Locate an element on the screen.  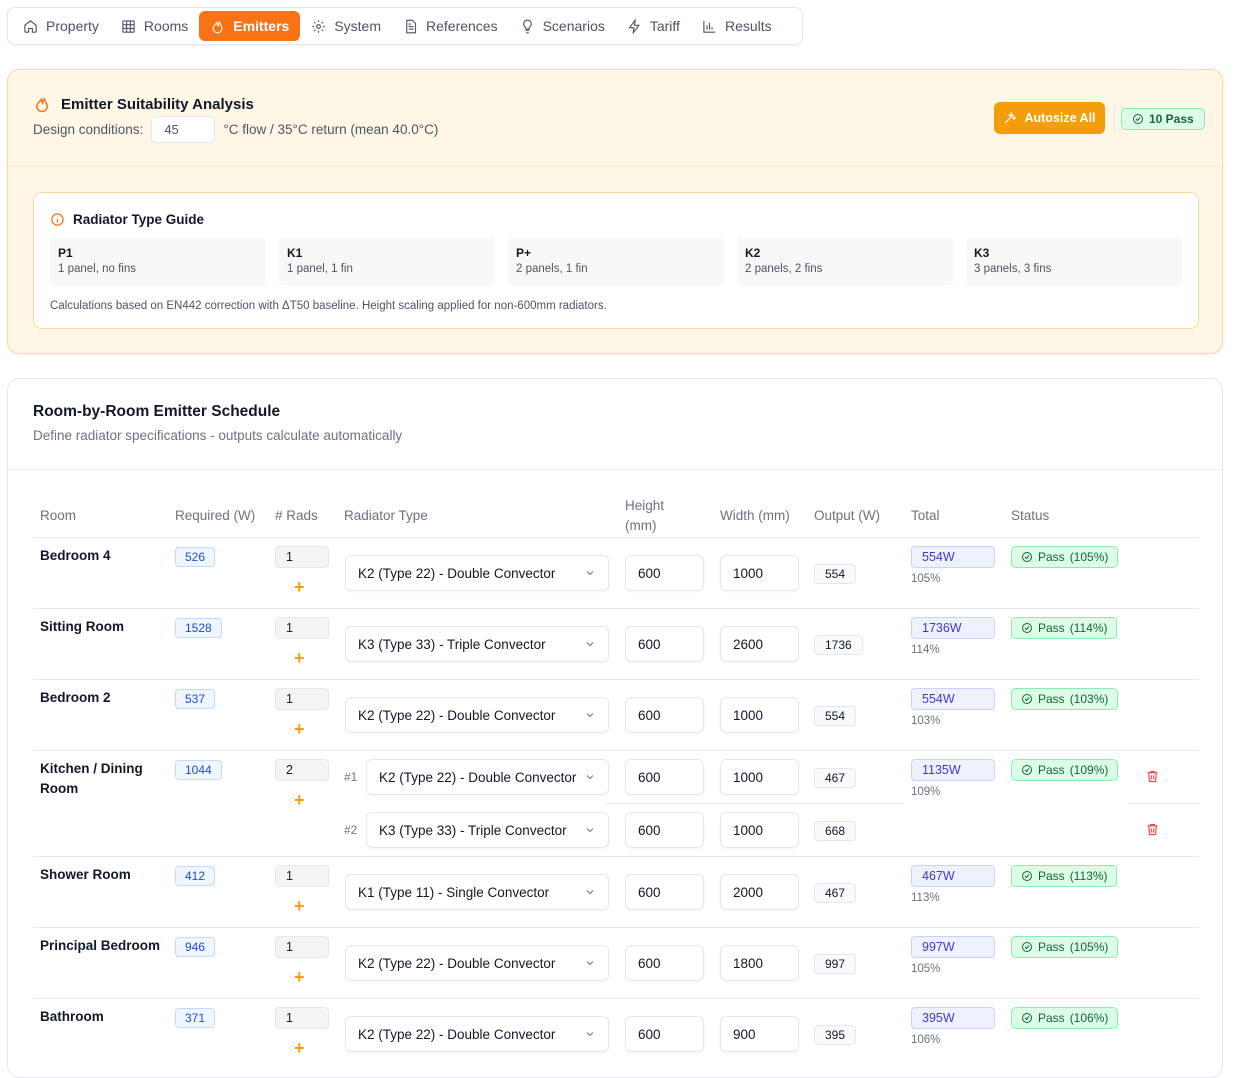
tab-tariff: Tariff is located at coordinates (653, 26).